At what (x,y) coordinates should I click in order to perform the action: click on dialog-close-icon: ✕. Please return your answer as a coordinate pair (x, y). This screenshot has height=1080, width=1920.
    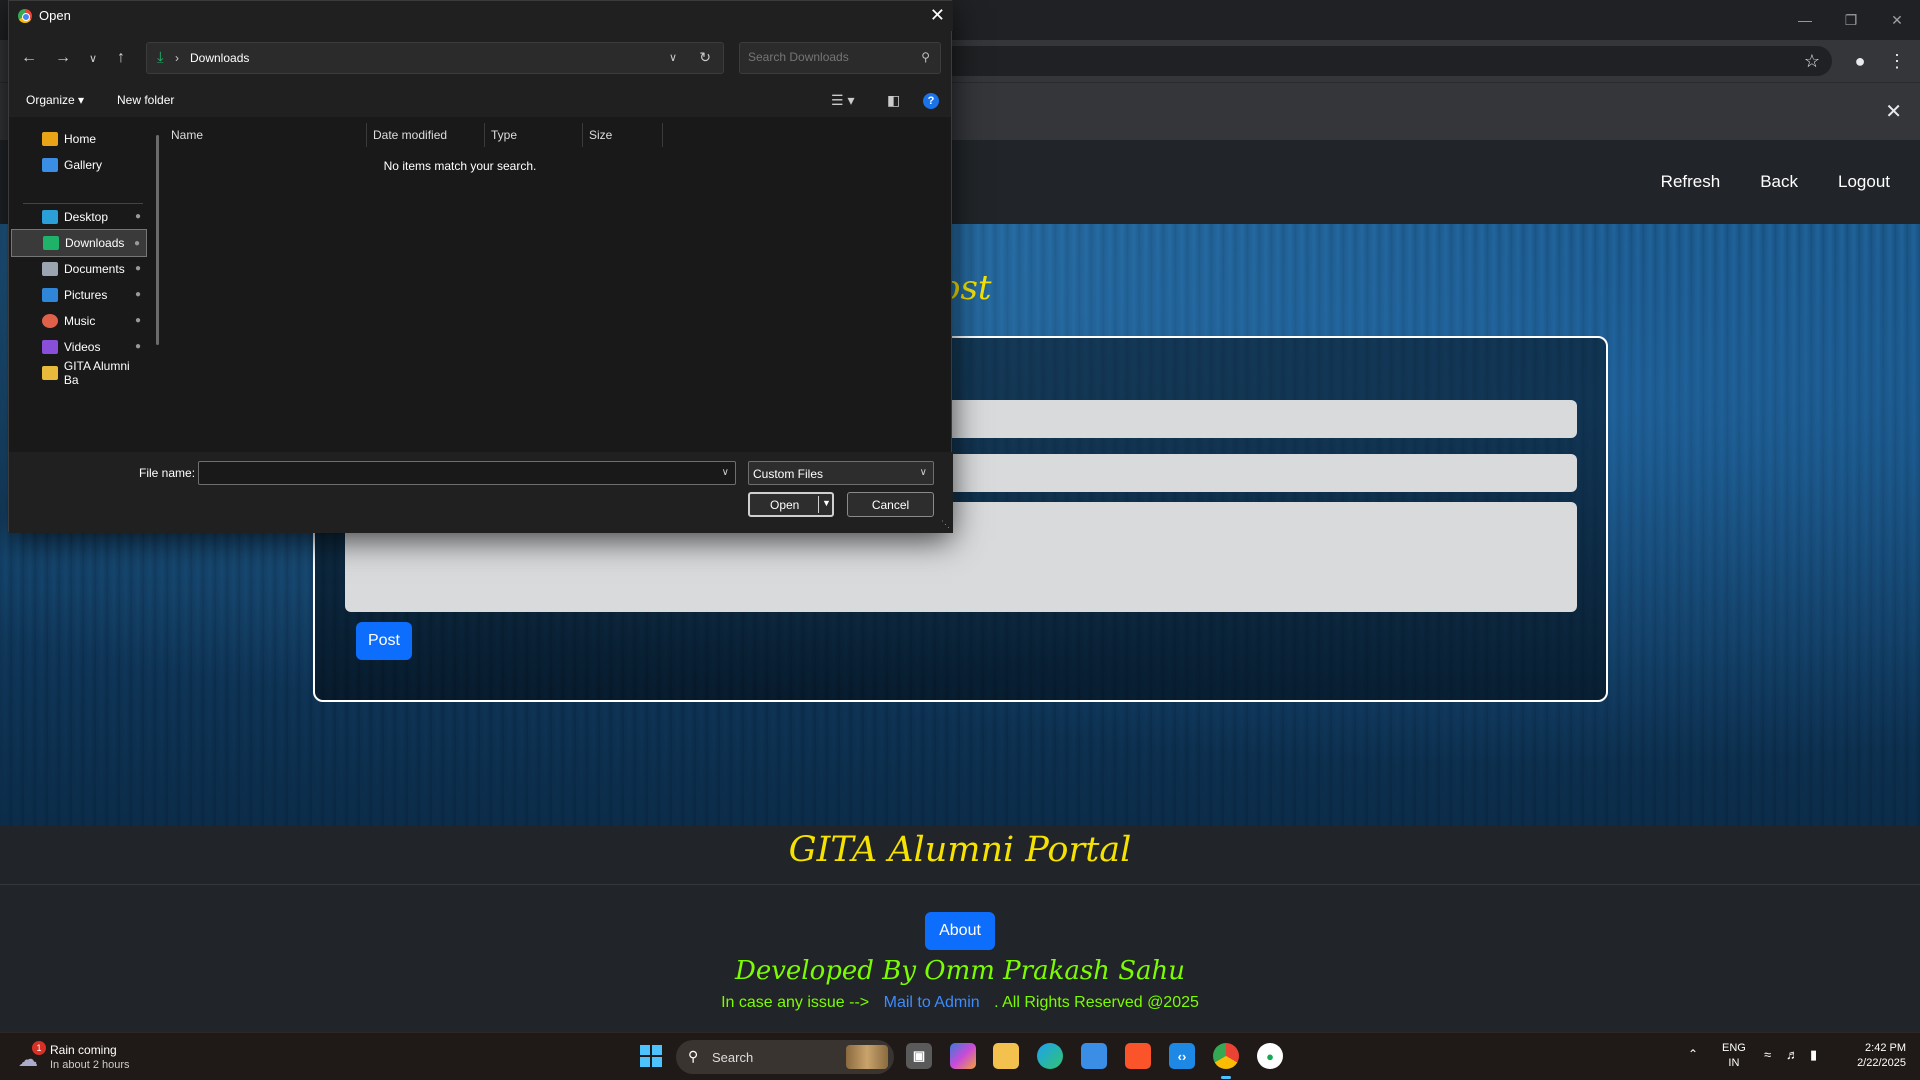
    Looking at the image, I should click on (937, 15).